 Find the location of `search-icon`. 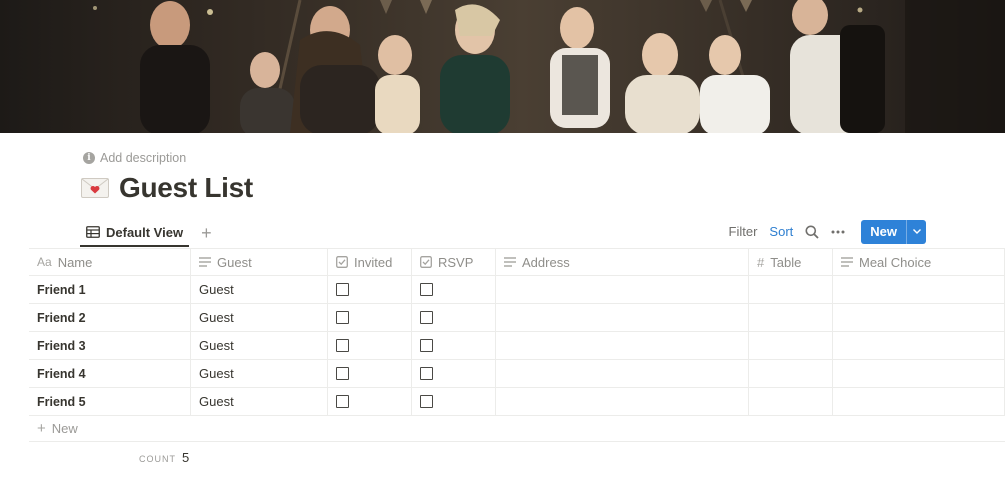

search-icon is located at coordinates (812, 232).